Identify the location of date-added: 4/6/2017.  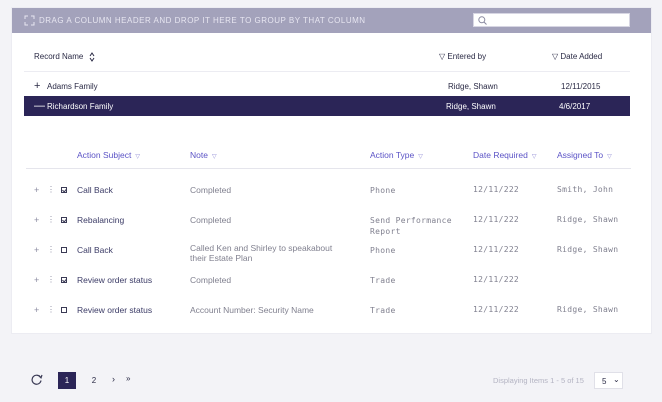
(575, 106).